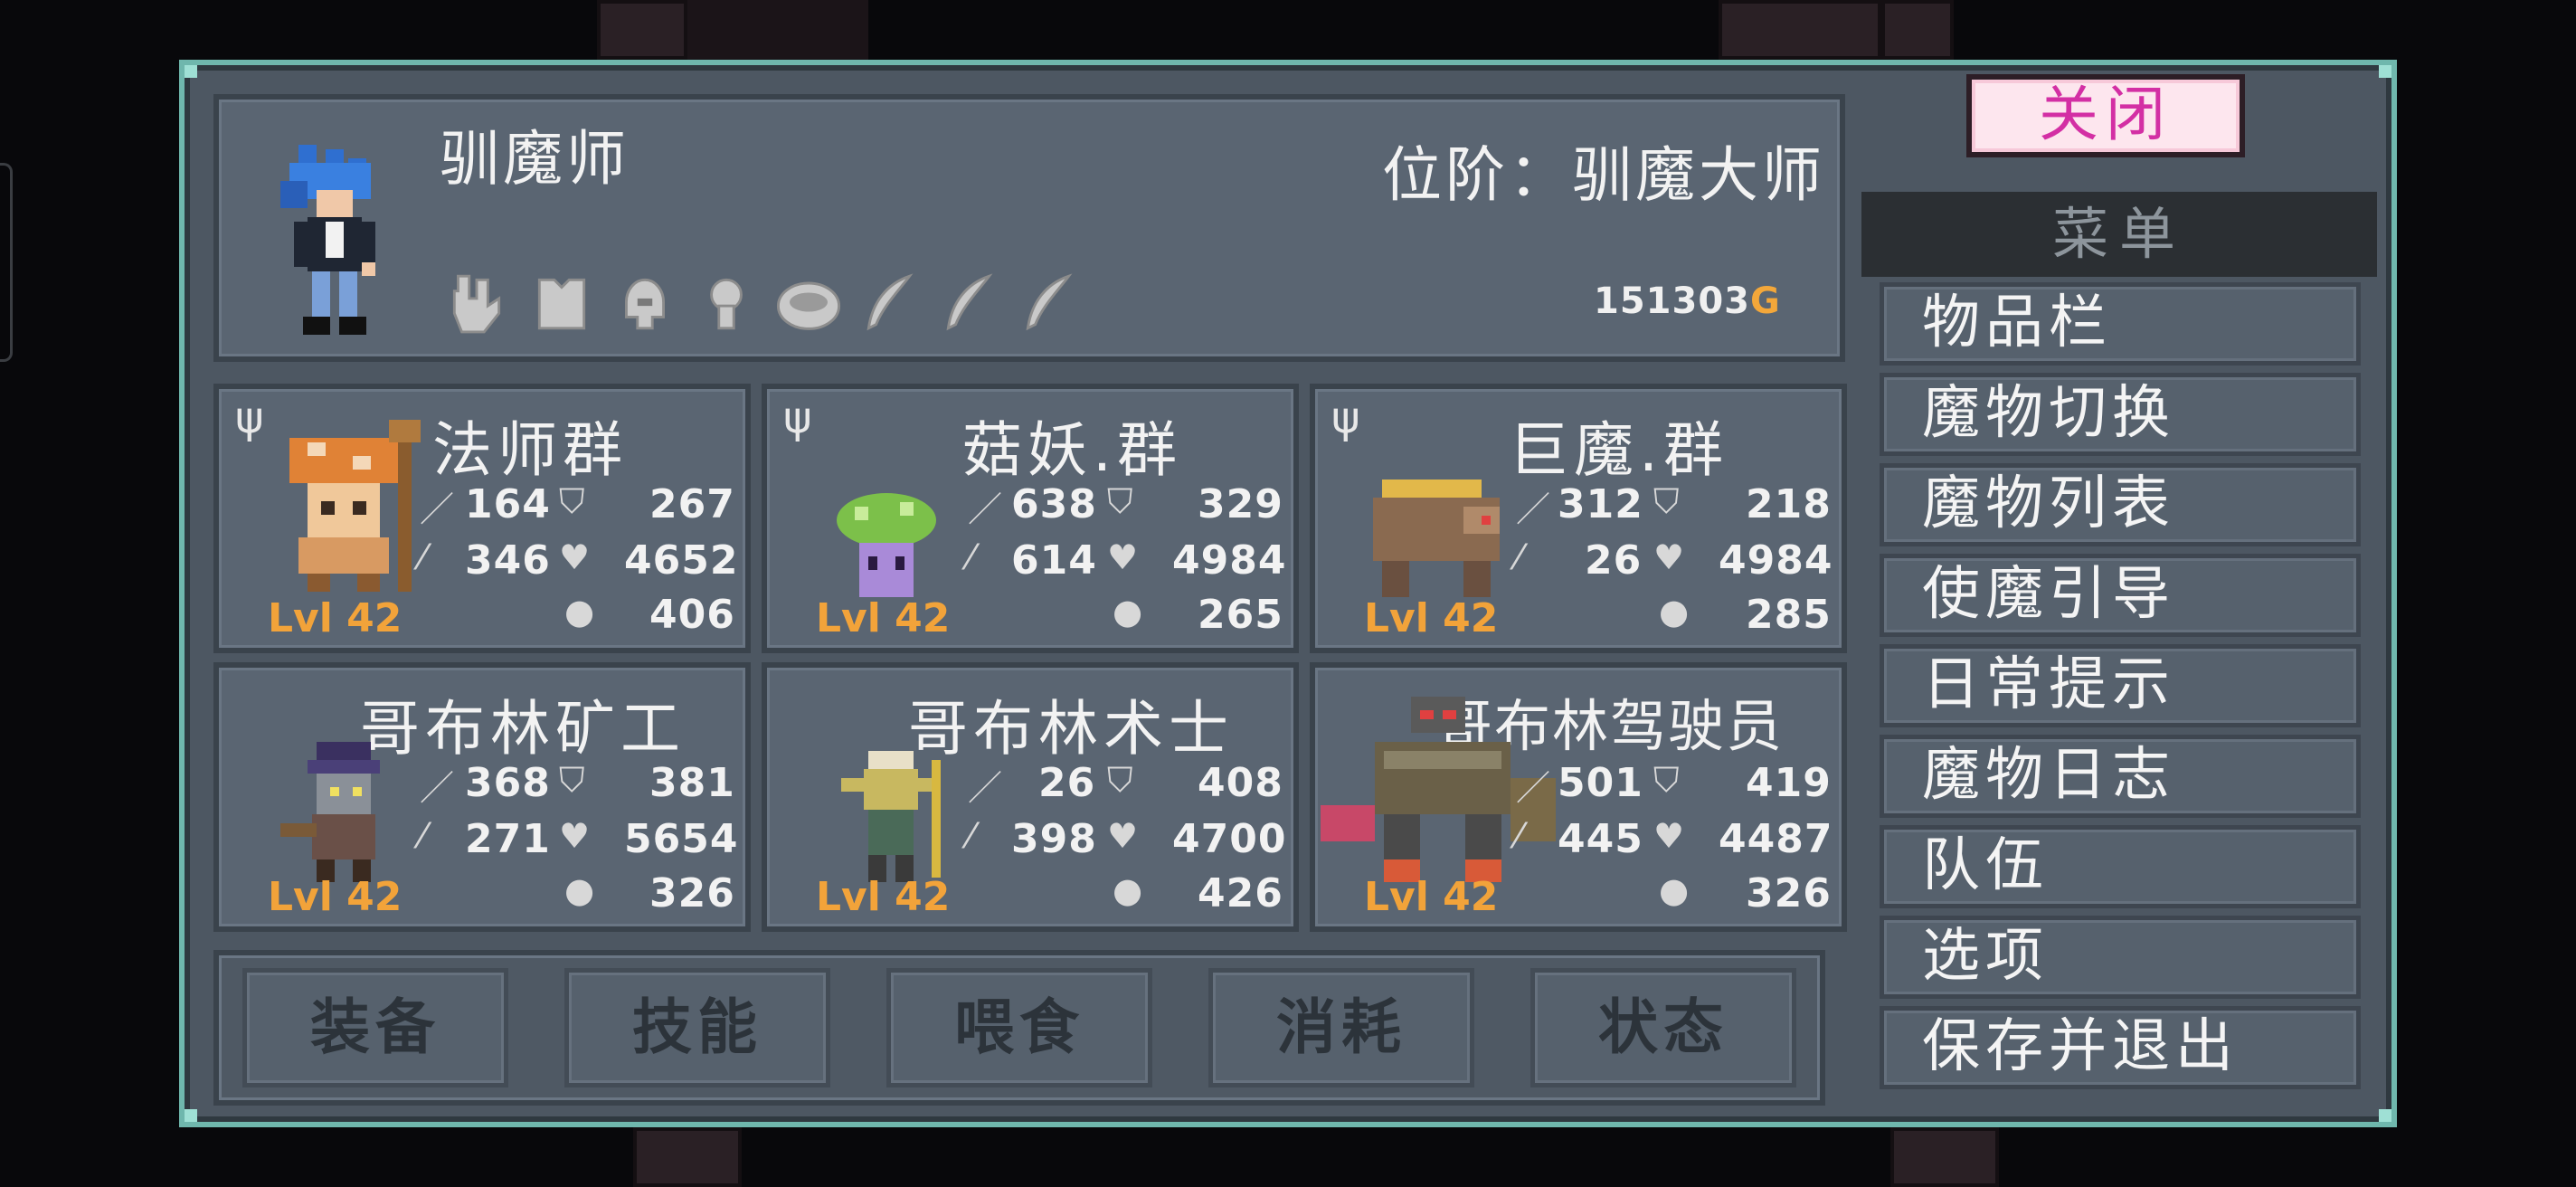 This screenshot has width=2576, height=1187. What do you see at coordinates (2121, 776) in the screenshot?
I see `menu-item-monster-journal: 魔物日志` at bounding box center [2121, 776].